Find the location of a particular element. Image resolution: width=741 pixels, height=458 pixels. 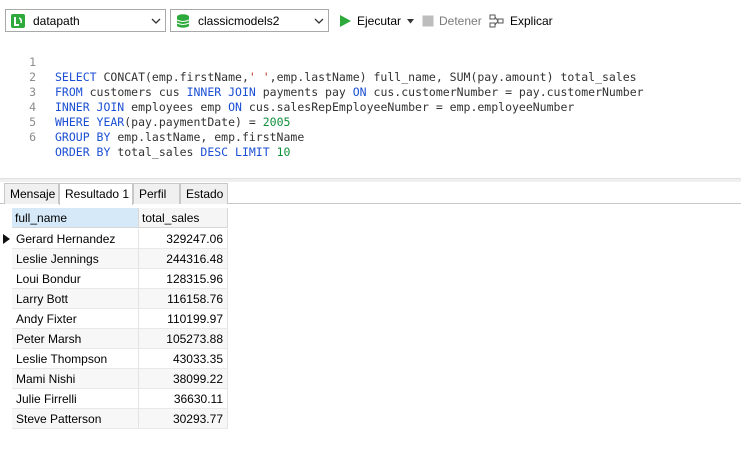

table-row: Loui Bondur 128315.96 is located at coordinates (114, 279).